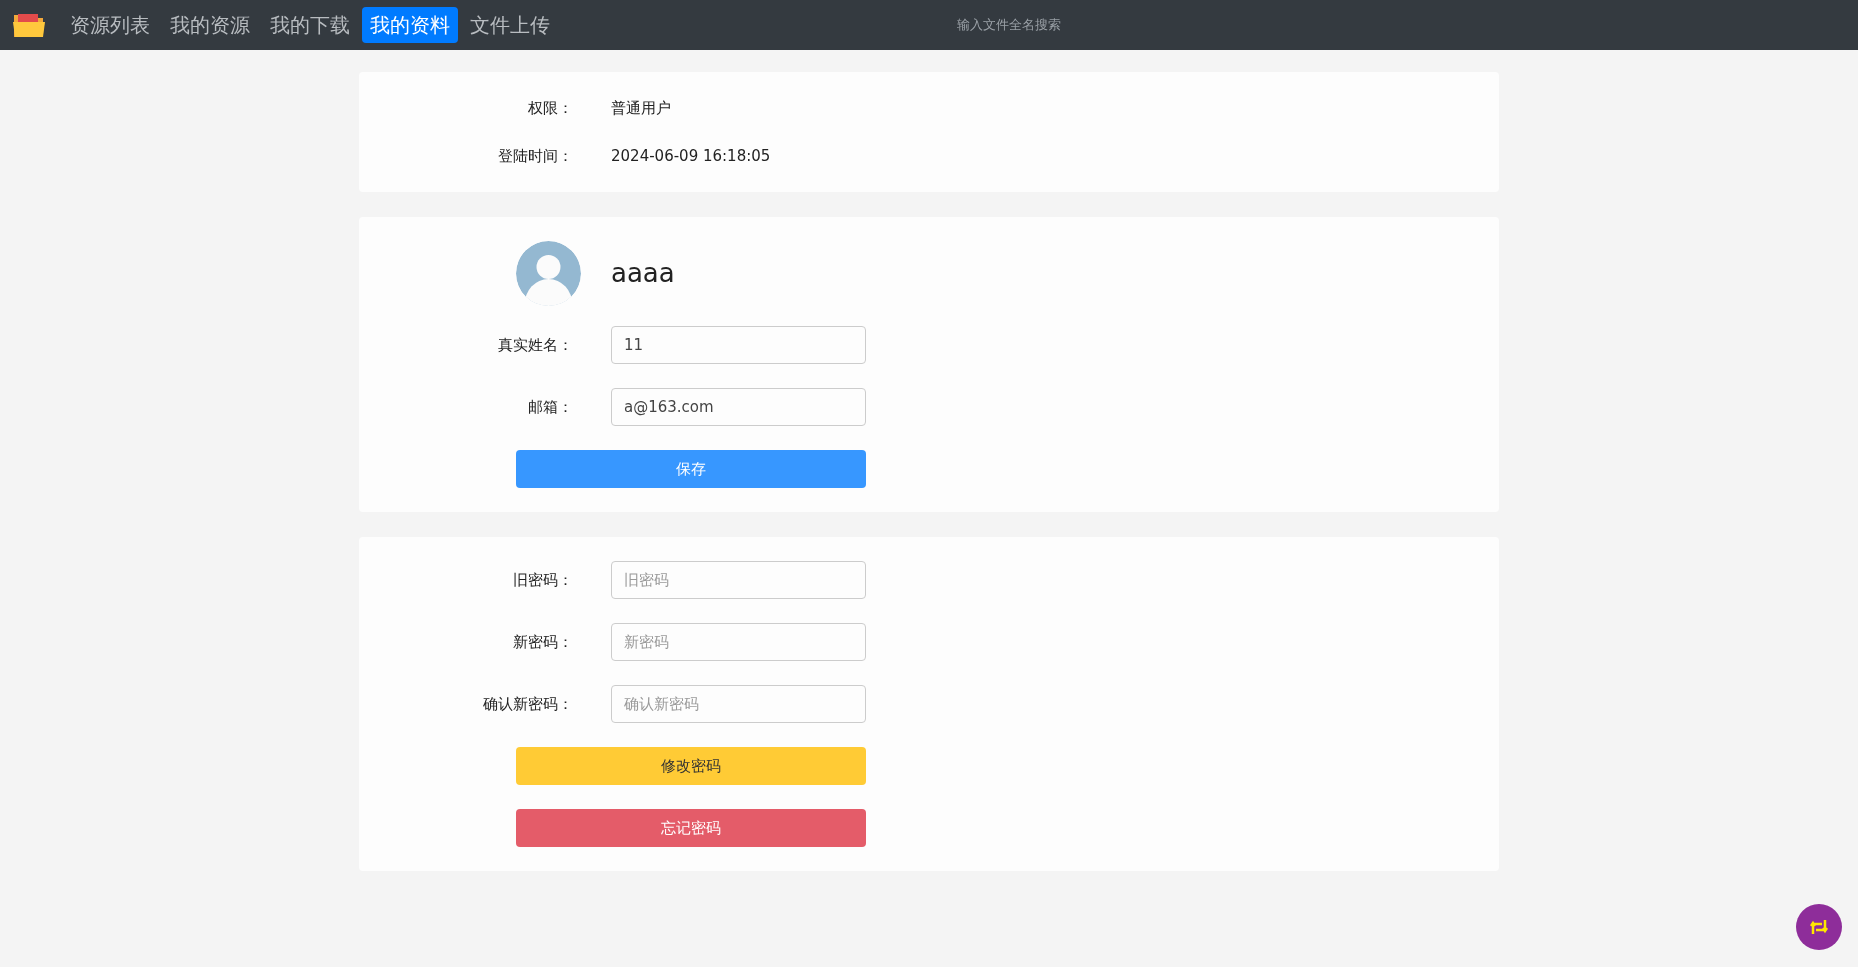 This screenshot has width=1858, height=967. What do you see at coordinates (310, 25) in the screenshot?
I see `nav-tab: 我的下载` at bounding box center [310, 25].